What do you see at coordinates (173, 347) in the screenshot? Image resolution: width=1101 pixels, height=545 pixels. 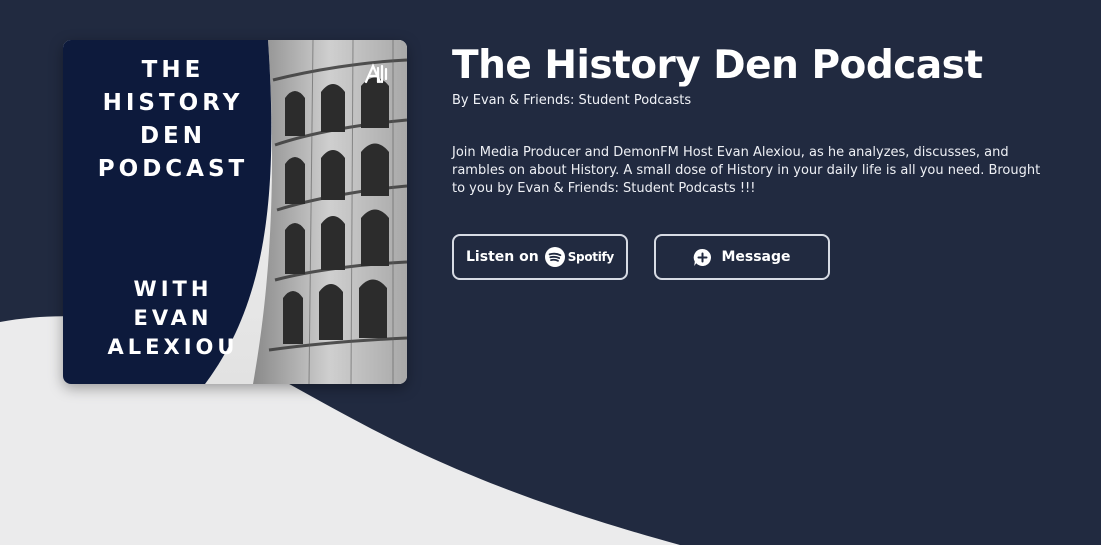 I see `cover-subtitle-line: ALEXIOU` at bounding box center [173, 347].